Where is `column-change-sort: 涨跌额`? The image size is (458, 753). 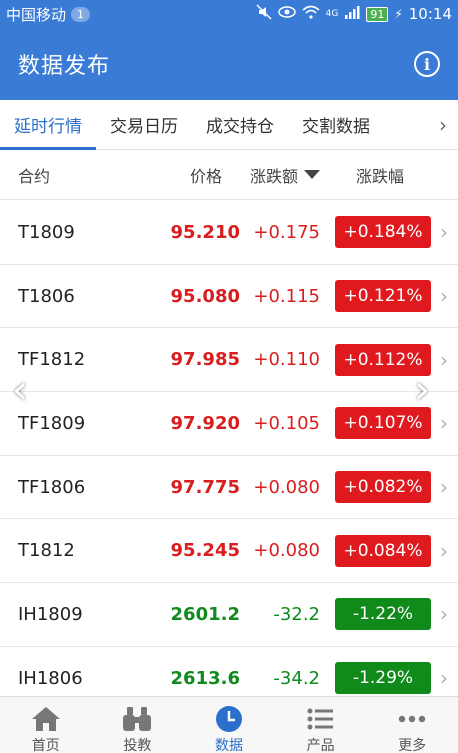 column-change-sort: 涨跌额 is located at coordinates (285, 175).